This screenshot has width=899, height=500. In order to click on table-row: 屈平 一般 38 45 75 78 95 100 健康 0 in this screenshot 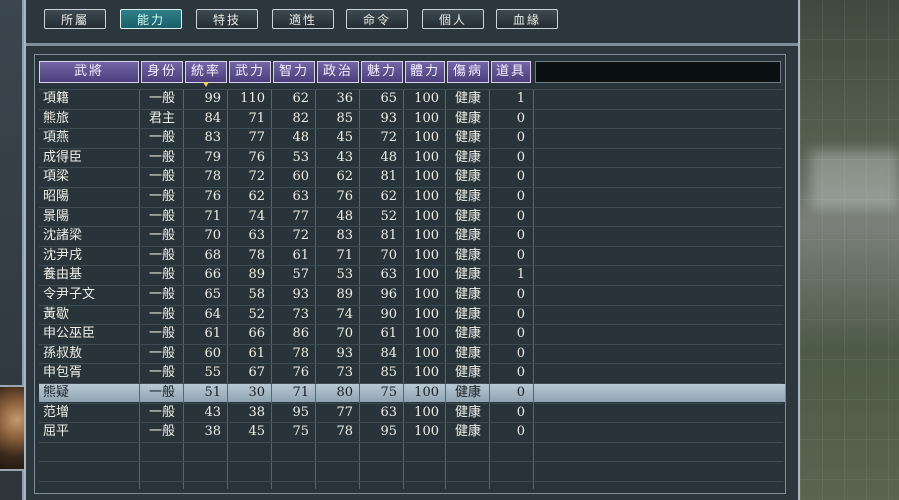, I will do `click(411, 432)`.